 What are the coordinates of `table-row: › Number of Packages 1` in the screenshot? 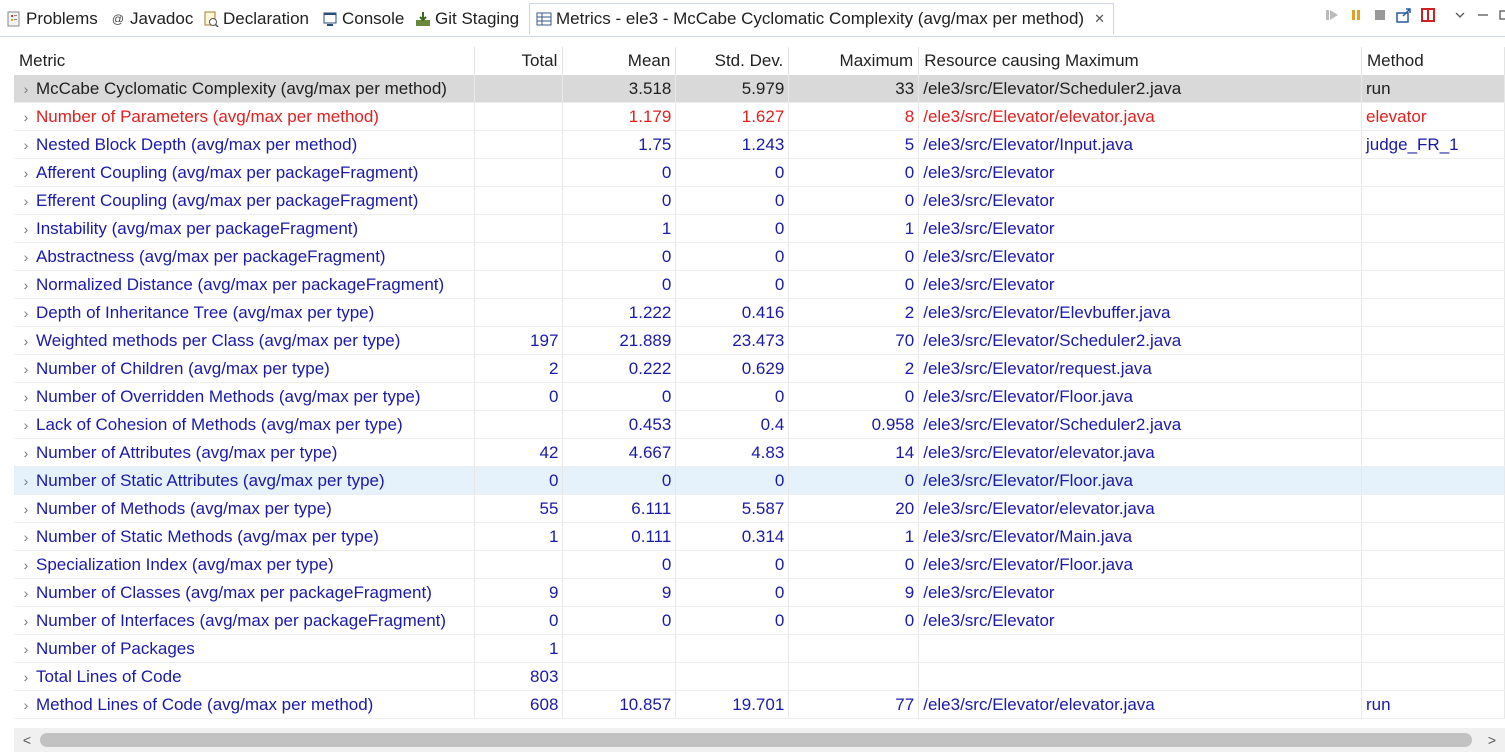 It's located at (759, 648).